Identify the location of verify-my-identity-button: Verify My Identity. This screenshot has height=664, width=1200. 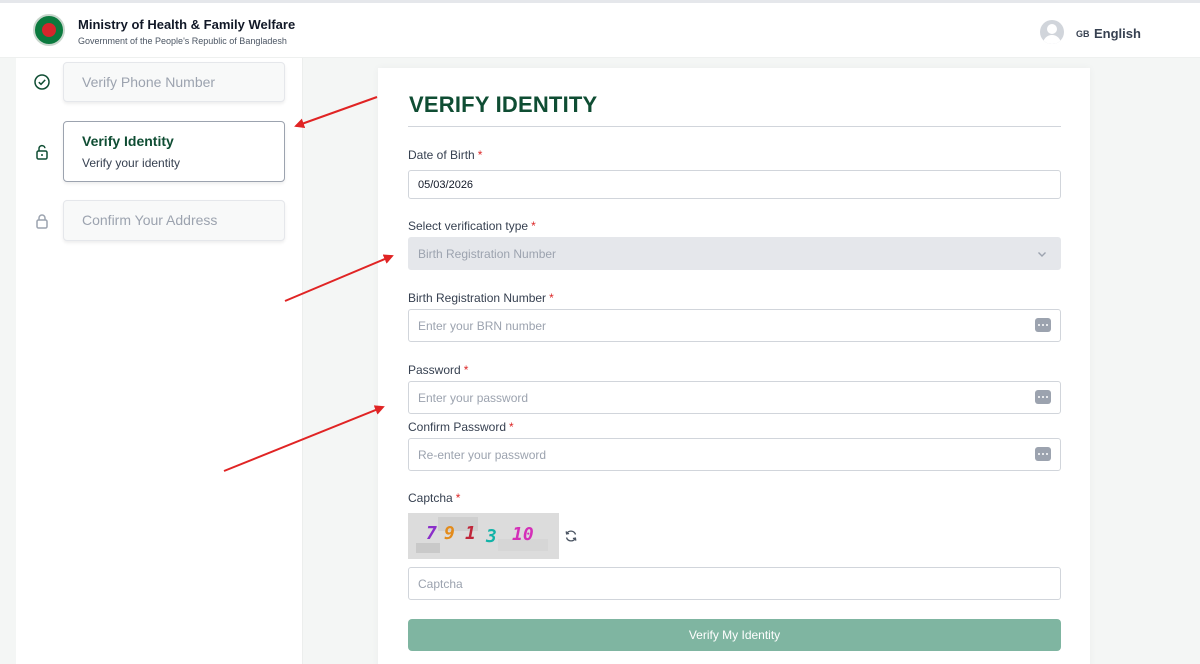
(734, 635).